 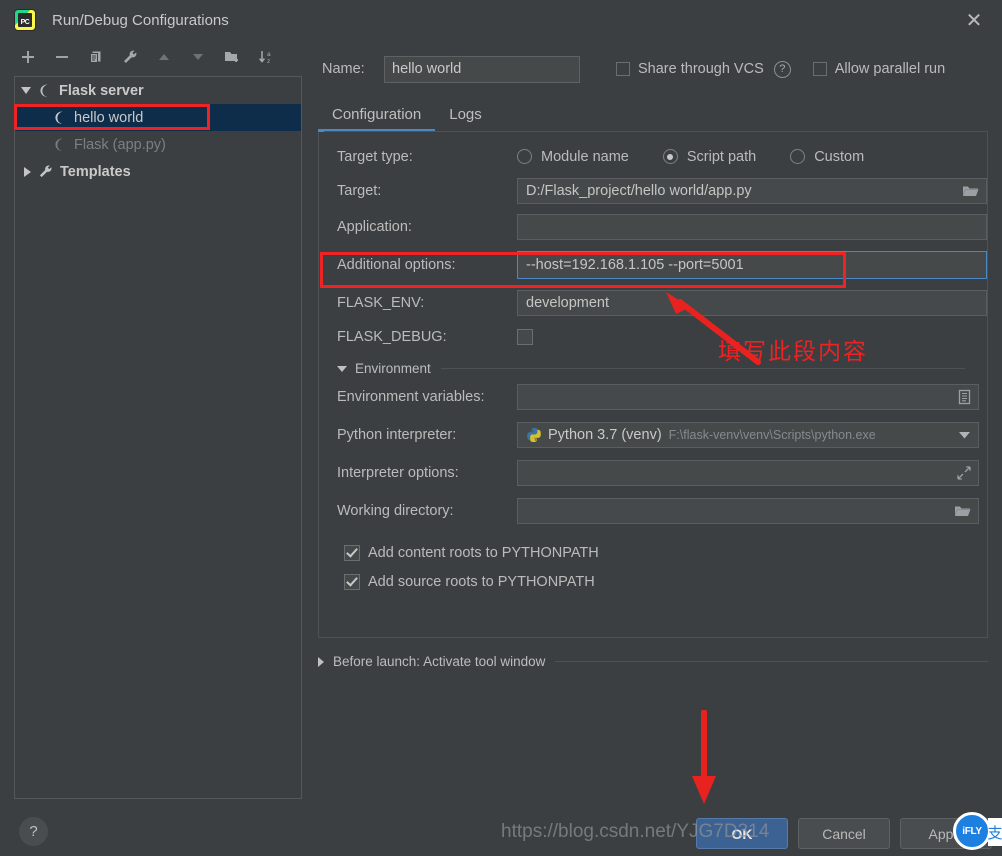 What do you see at coordinates (748, 473) in the screenshot?
I see `interpreter-options-input` at bounding box center [748, 473].